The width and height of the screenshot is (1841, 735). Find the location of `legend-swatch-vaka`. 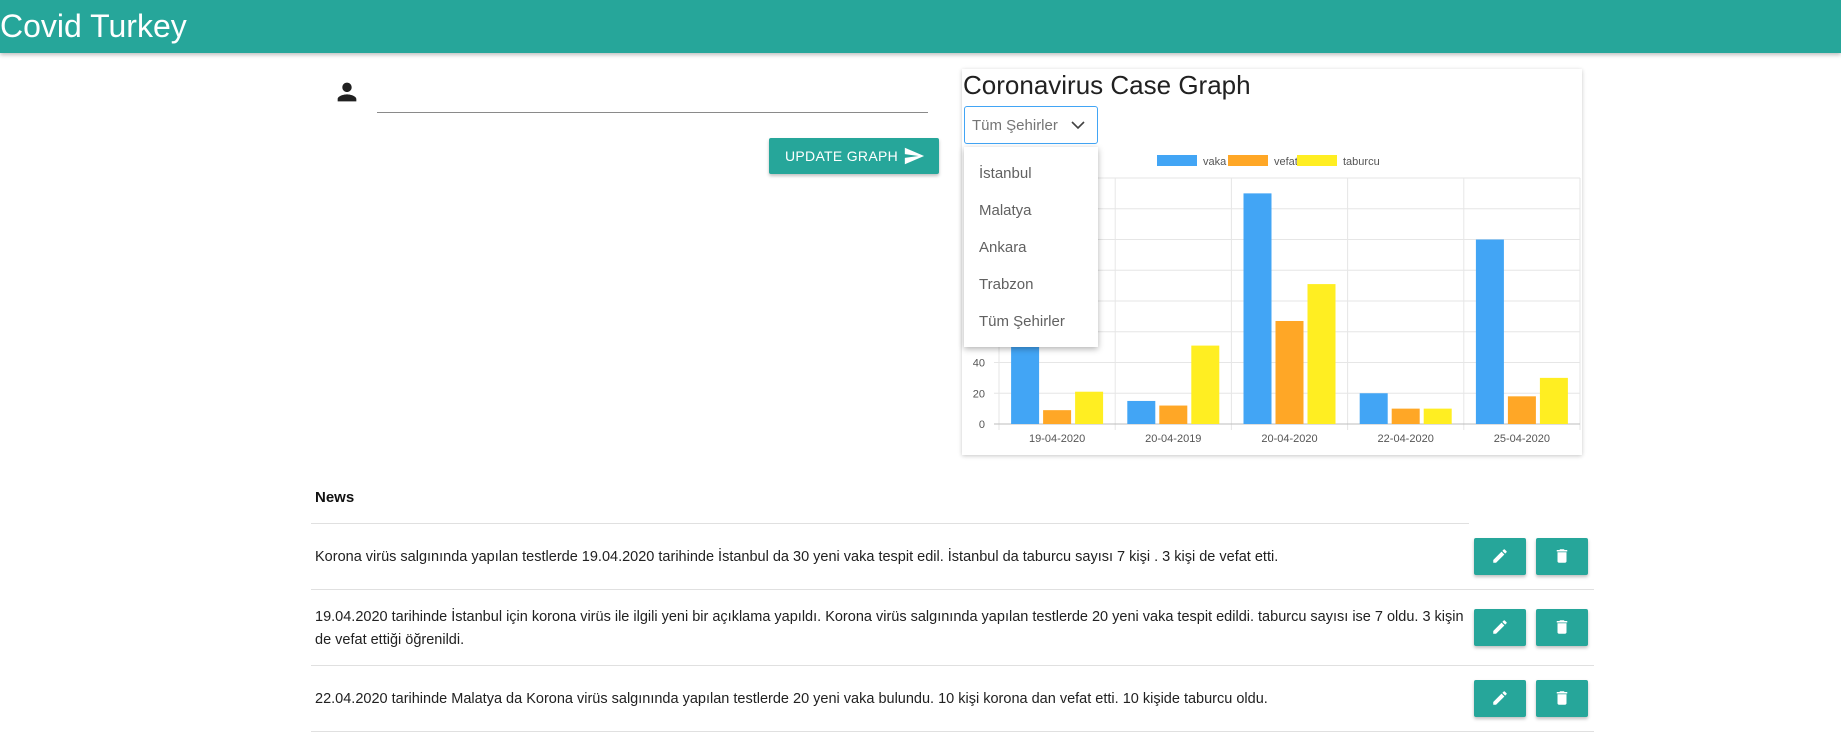

legend-swatch-vaka is located at coordinates (1177, 160).